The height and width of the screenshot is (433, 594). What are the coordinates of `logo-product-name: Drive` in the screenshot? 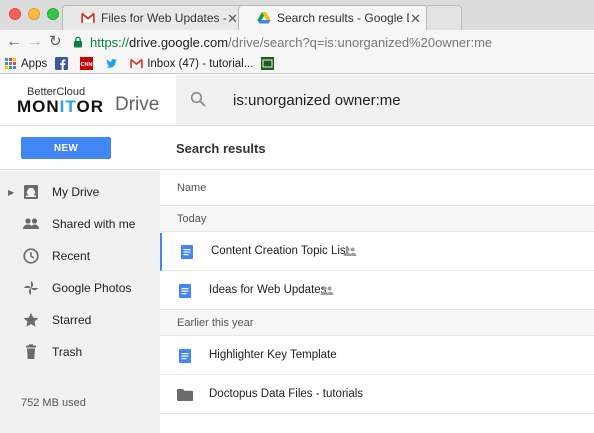 It's located at (137, 104).